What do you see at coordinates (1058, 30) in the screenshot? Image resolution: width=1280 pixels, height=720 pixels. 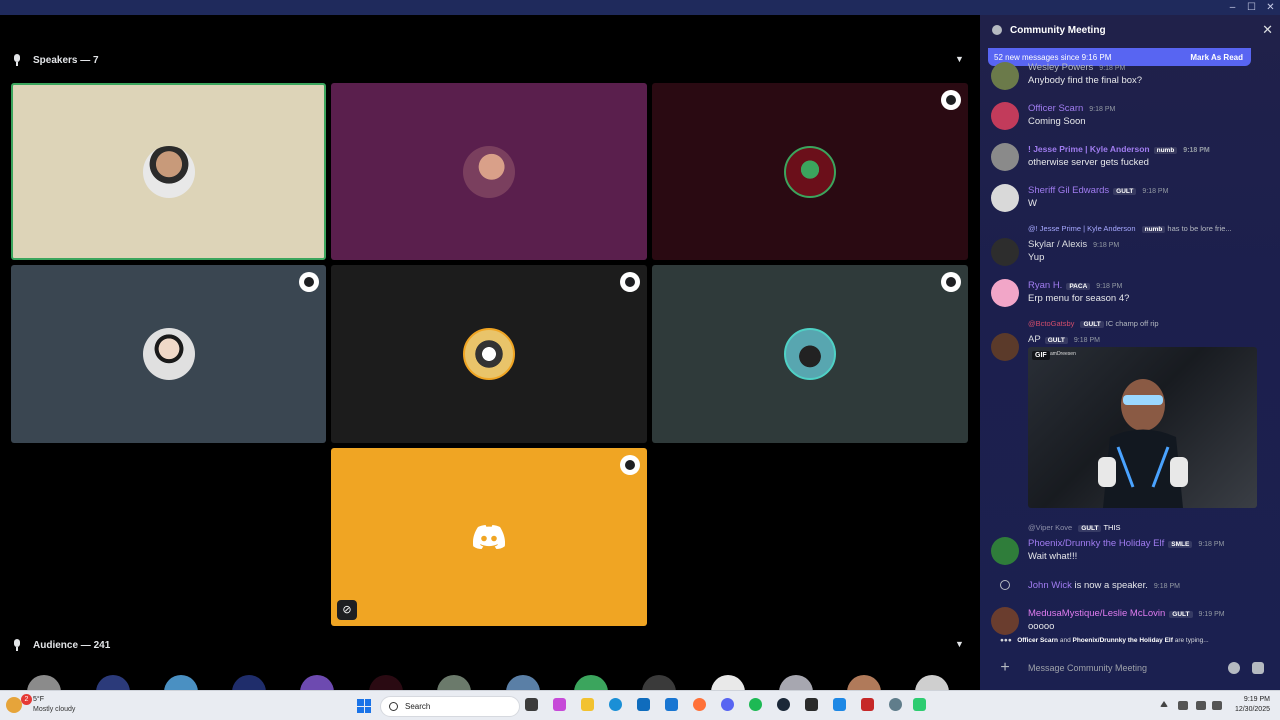 I see `chat-title: Community Meeting` at bounding box center [1058, 30].